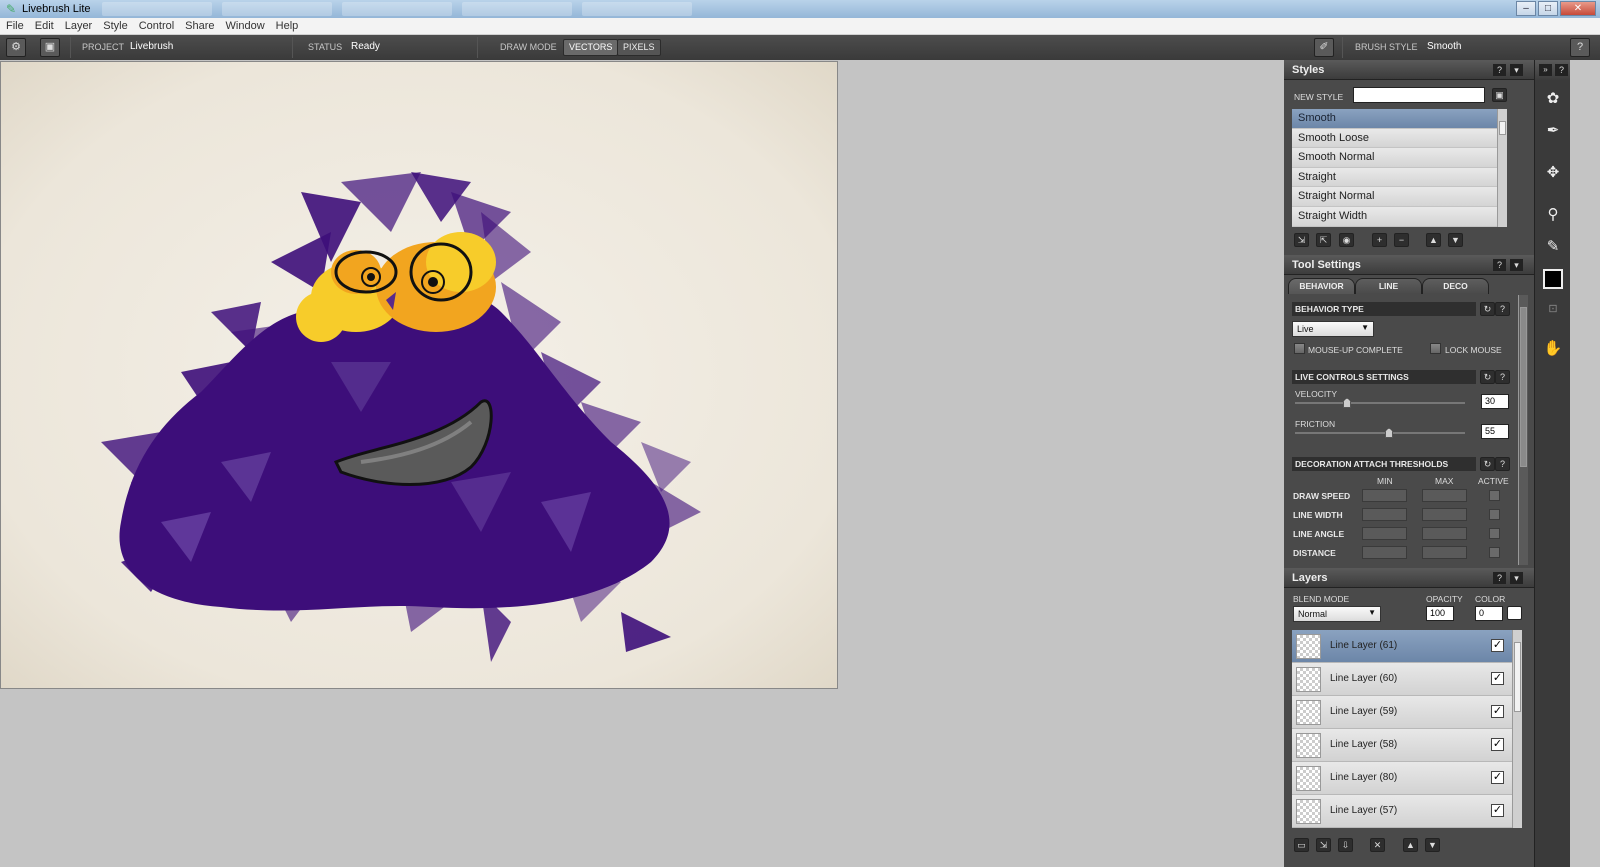 The height and width of the screenshot is (867, 1600). Describe the element at coordinates (1299, 348) in the screenshot. I see `mouse-up-complete-checkbox` at that location.